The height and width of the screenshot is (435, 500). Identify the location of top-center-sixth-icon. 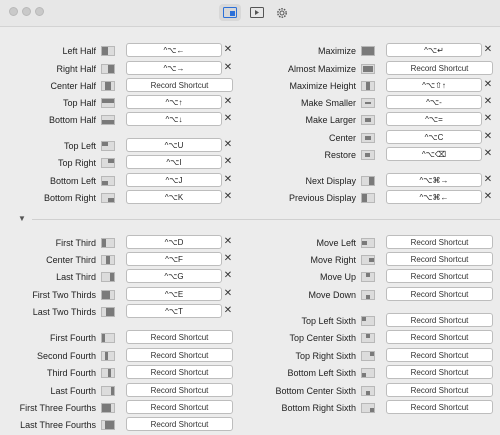
(368, 338).